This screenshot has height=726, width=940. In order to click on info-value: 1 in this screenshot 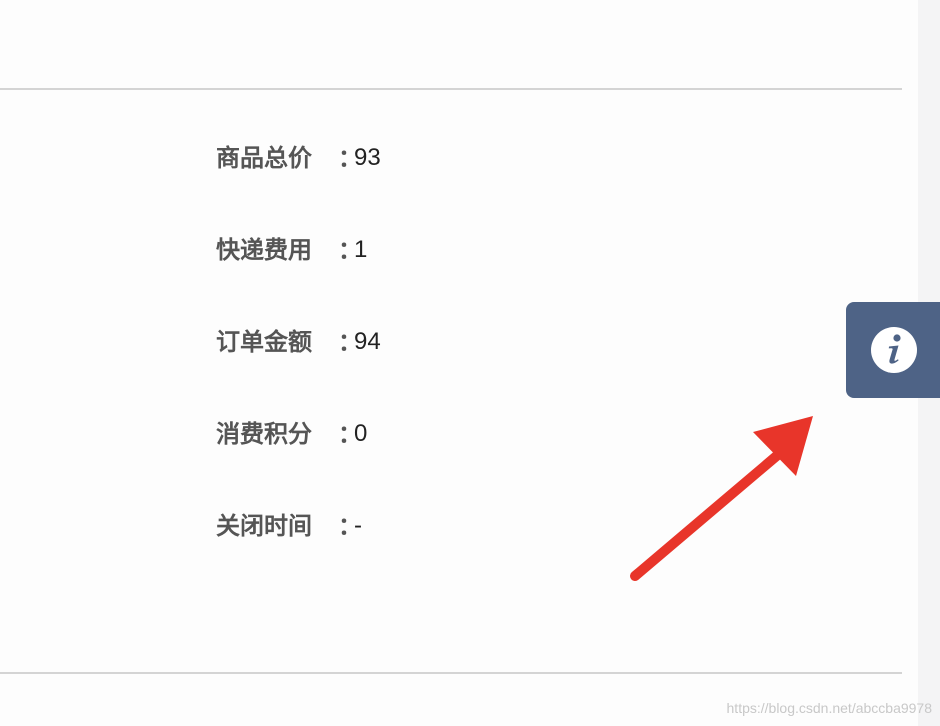, I will do `click(361, 249)`.